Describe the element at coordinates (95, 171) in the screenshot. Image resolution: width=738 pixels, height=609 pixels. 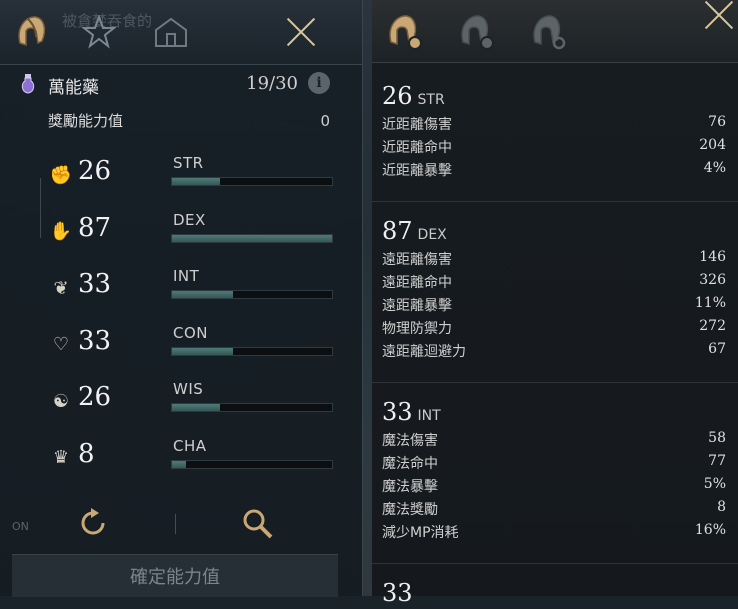
I see `stat-value: 26` at that location.